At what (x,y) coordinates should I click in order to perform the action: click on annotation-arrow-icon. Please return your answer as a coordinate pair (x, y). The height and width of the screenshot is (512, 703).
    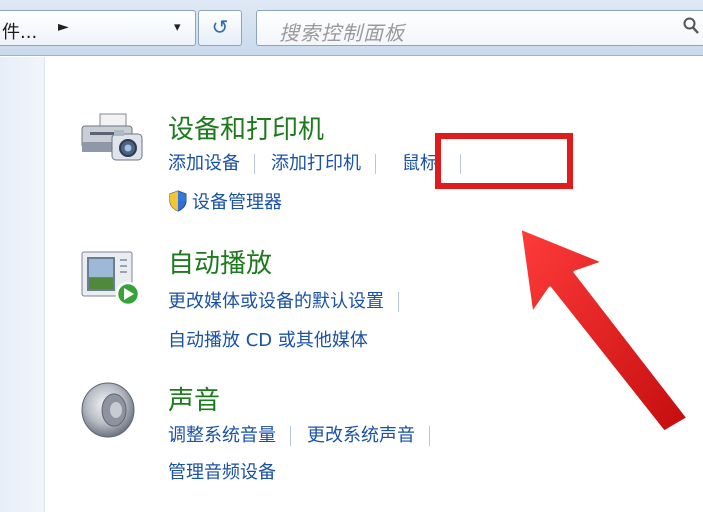
    Looking at the image, I should click on (604, 330).